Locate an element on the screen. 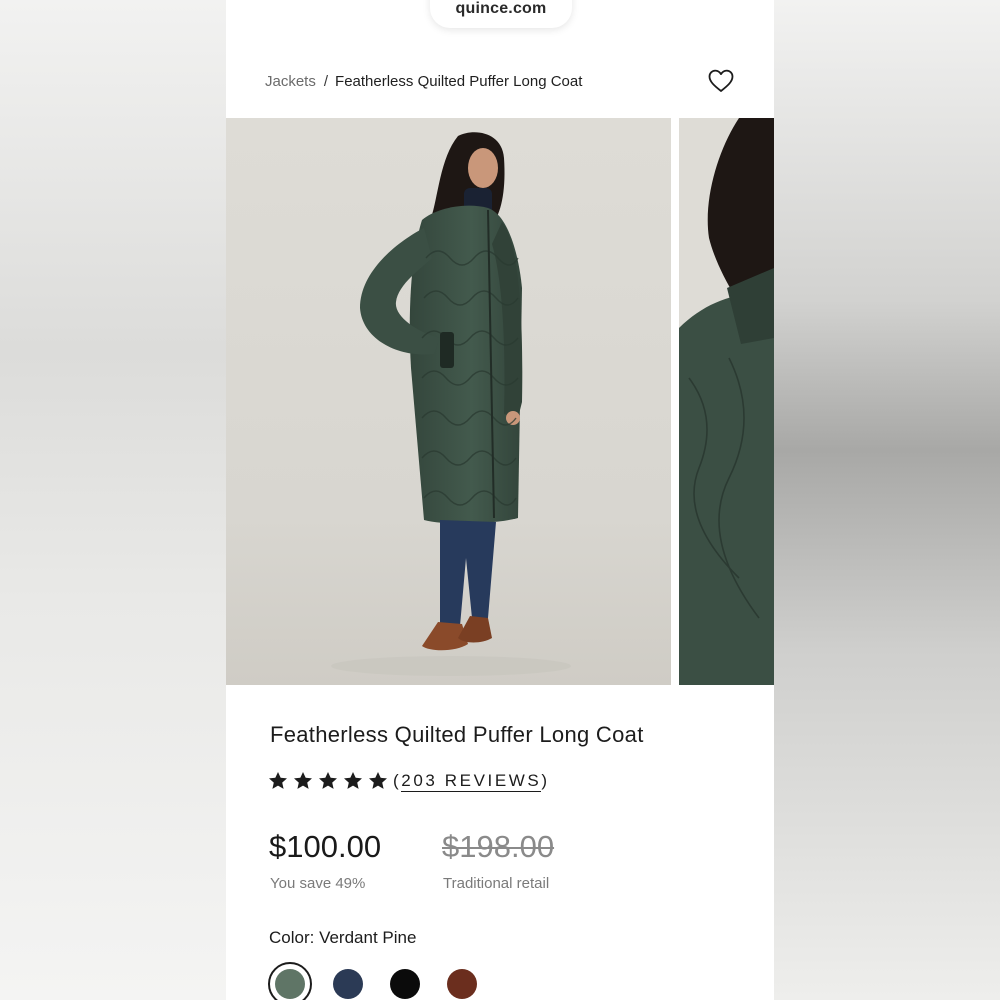 Image resolution: width=1000 pixels, height=1000 pixels. url-text: quince.com is located at coordinates (501, 8).